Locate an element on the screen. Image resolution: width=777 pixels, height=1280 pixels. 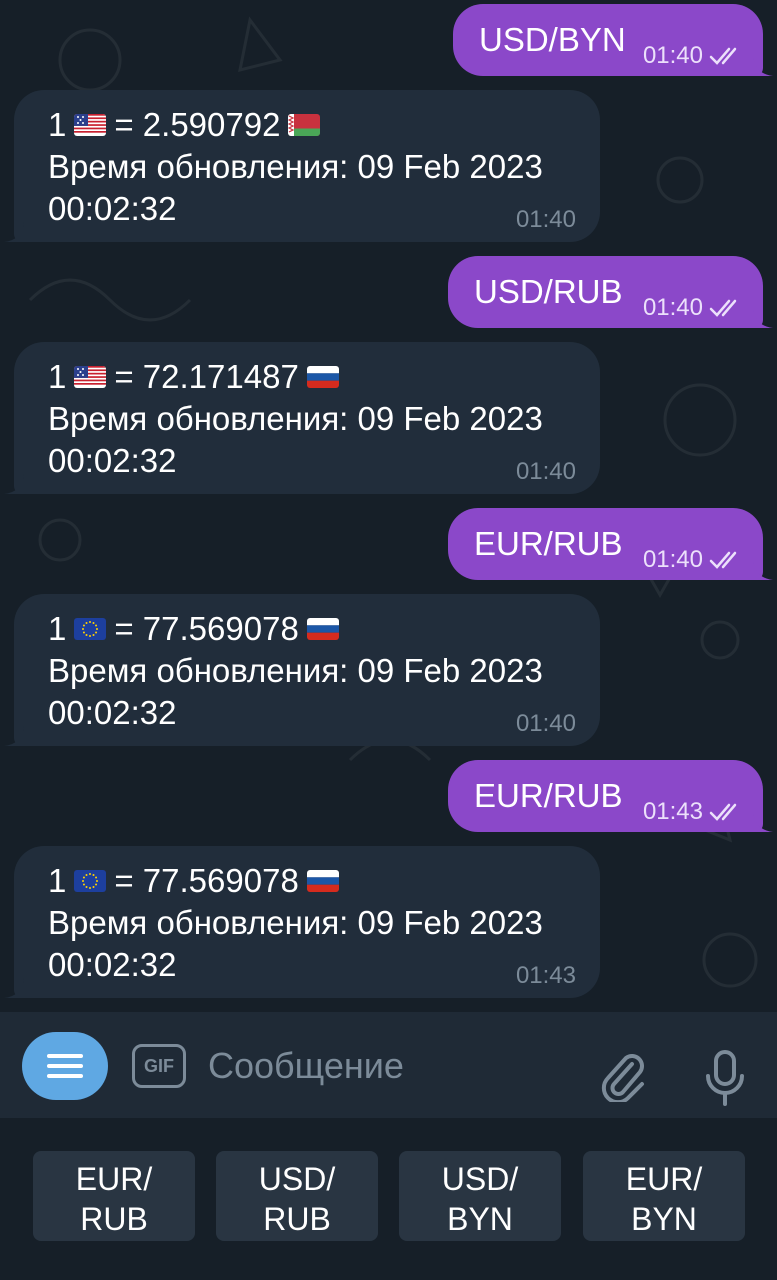
outgoing-message: USD/RUB 01:40 is located at coordinates (610, 292).